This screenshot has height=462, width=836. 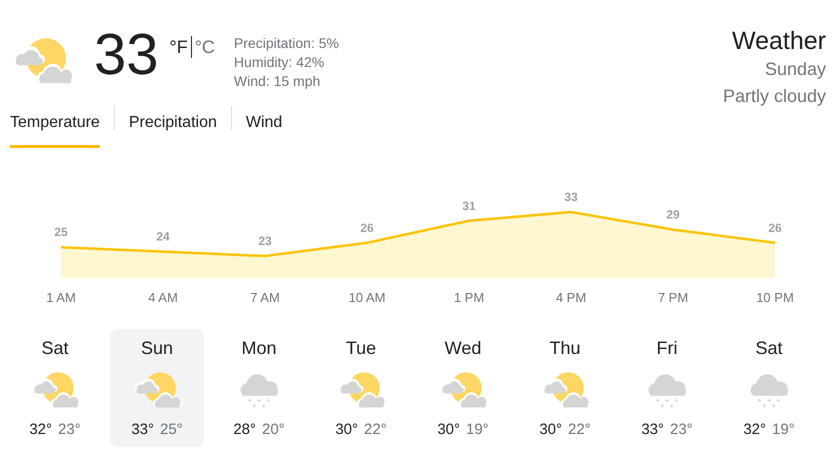 What do you see at coordinates (571, 297) in the screenshot?
I see `hour-label: 4 PM` at bounding box center [571, 297].